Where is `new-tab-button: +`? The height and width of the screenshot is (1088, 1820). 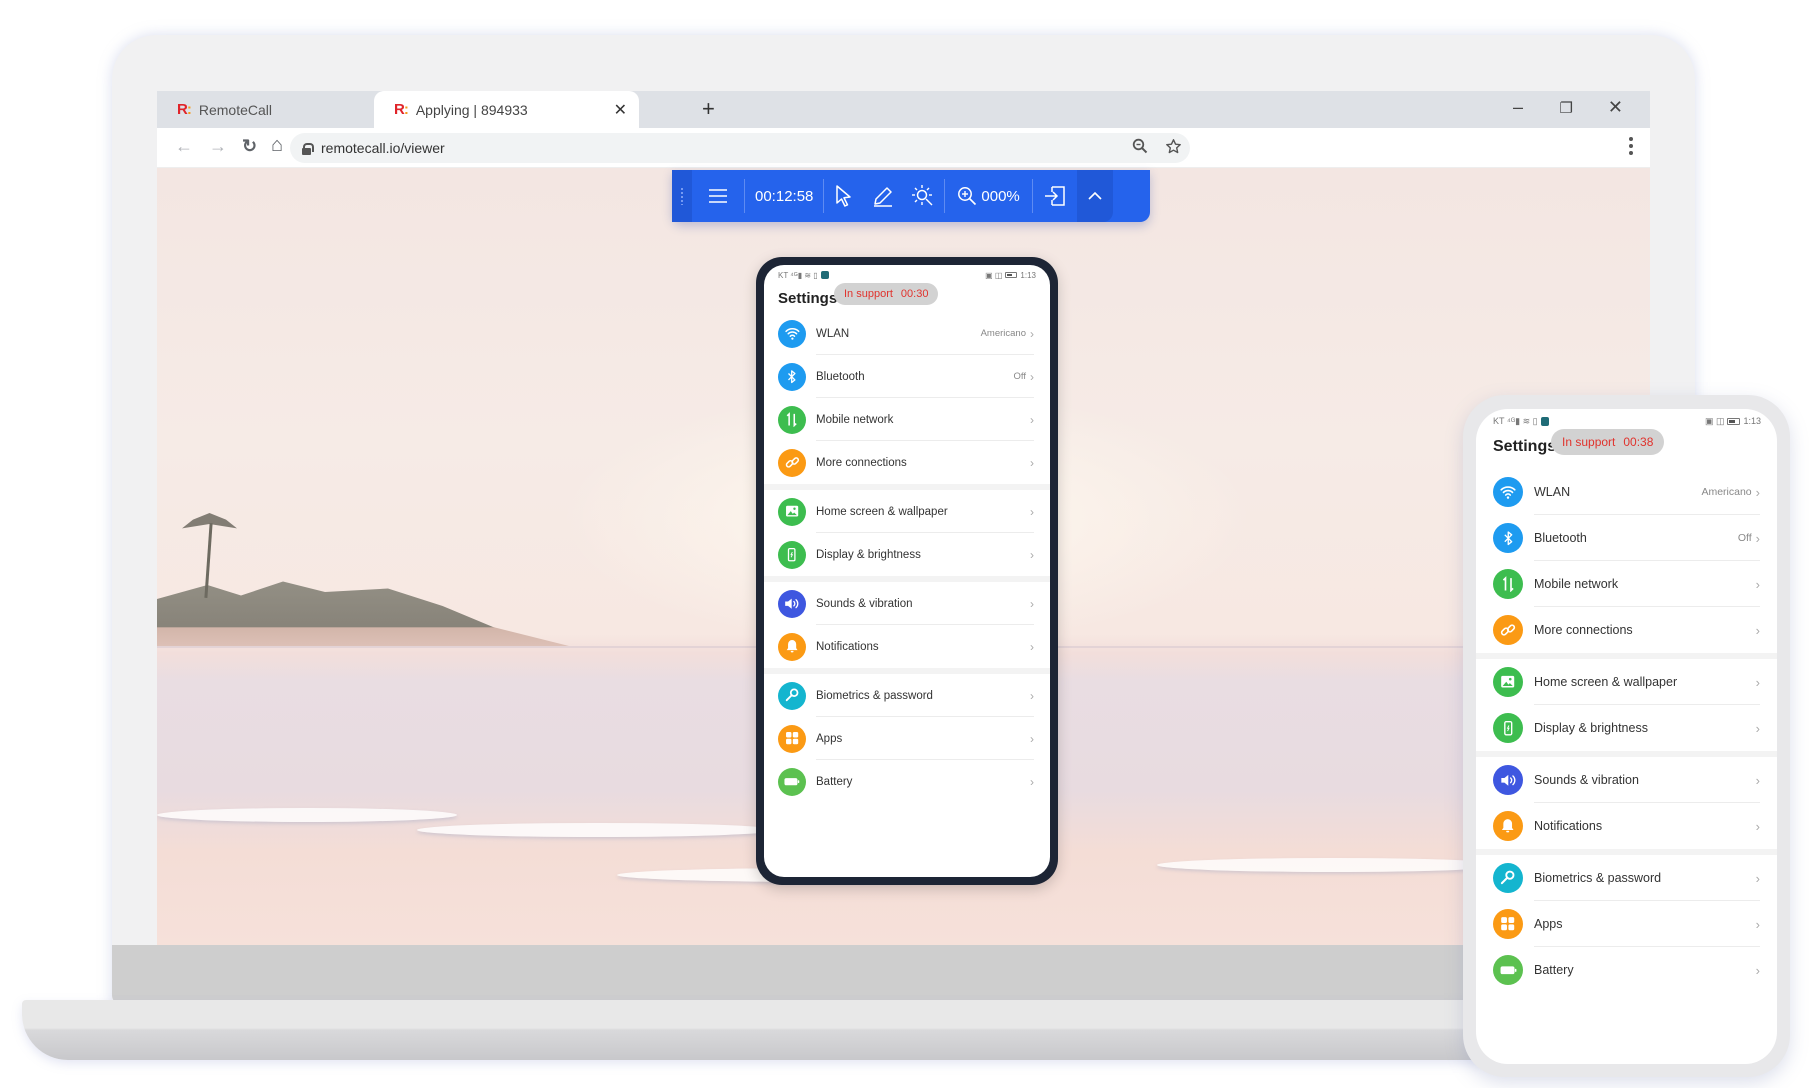
new-tab-button: + is located at coordinates (708, 109).